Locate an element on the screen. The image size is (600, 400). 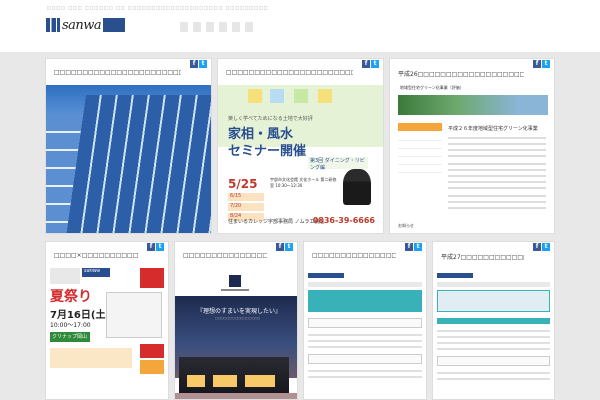
post-card: f t □□□□□□□□□□□□□□□□□□□□□□□ is located at coordinates (365, 320).